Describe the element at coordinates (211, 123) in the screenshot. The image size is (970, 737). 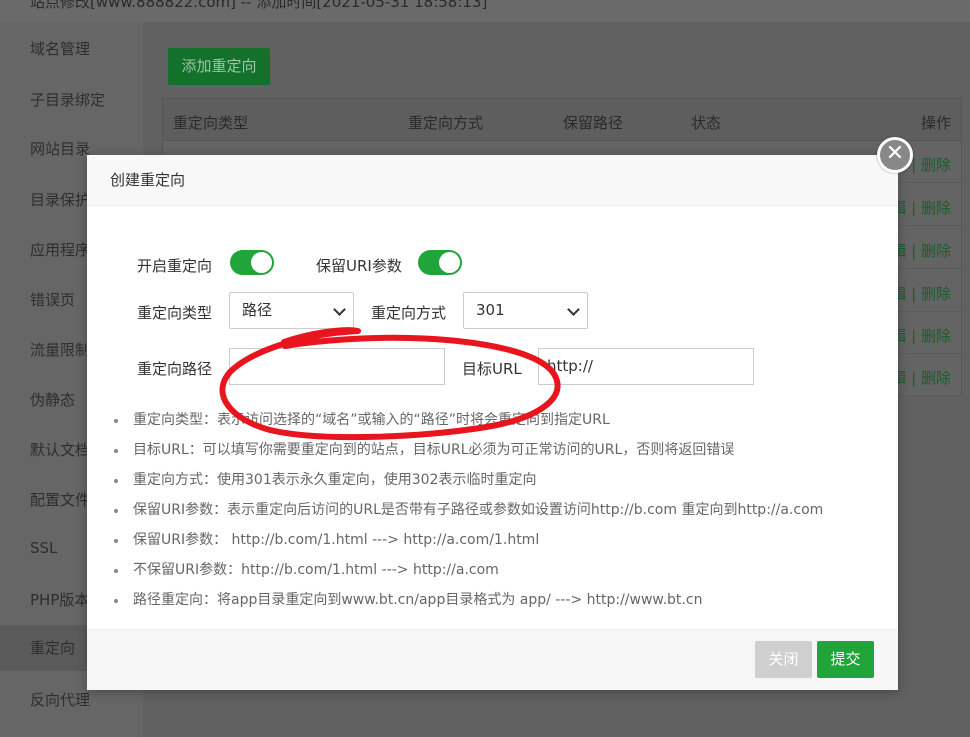
I see `th-type: 重定向类型` at that location.